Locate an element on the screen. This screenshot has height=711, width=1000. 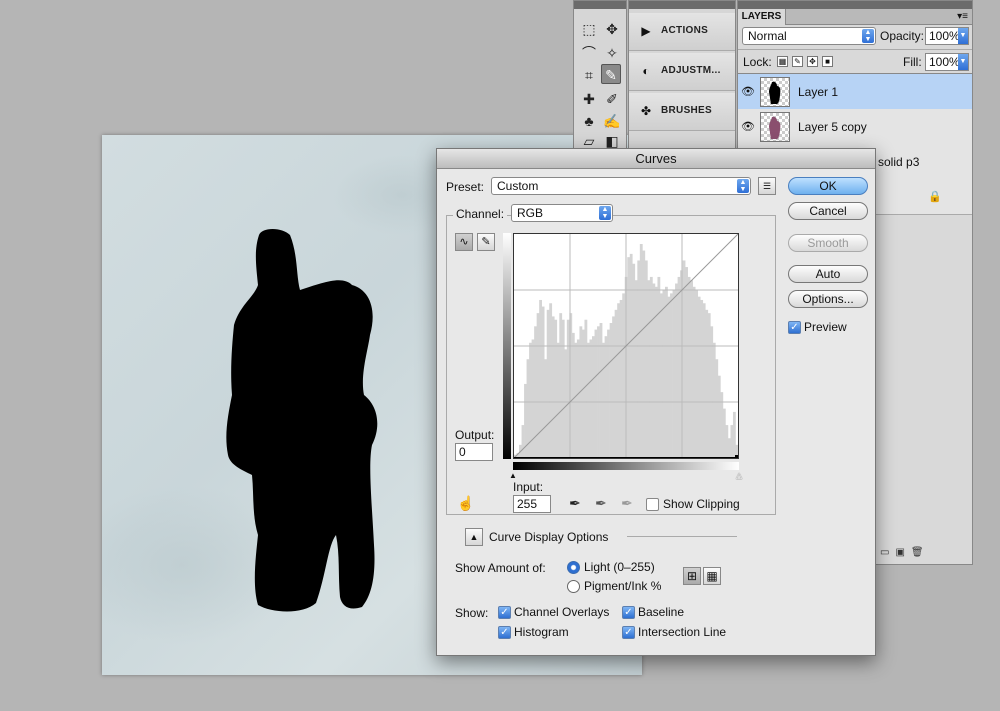
move-icon: ✥ is located at coordinates (612, 29).